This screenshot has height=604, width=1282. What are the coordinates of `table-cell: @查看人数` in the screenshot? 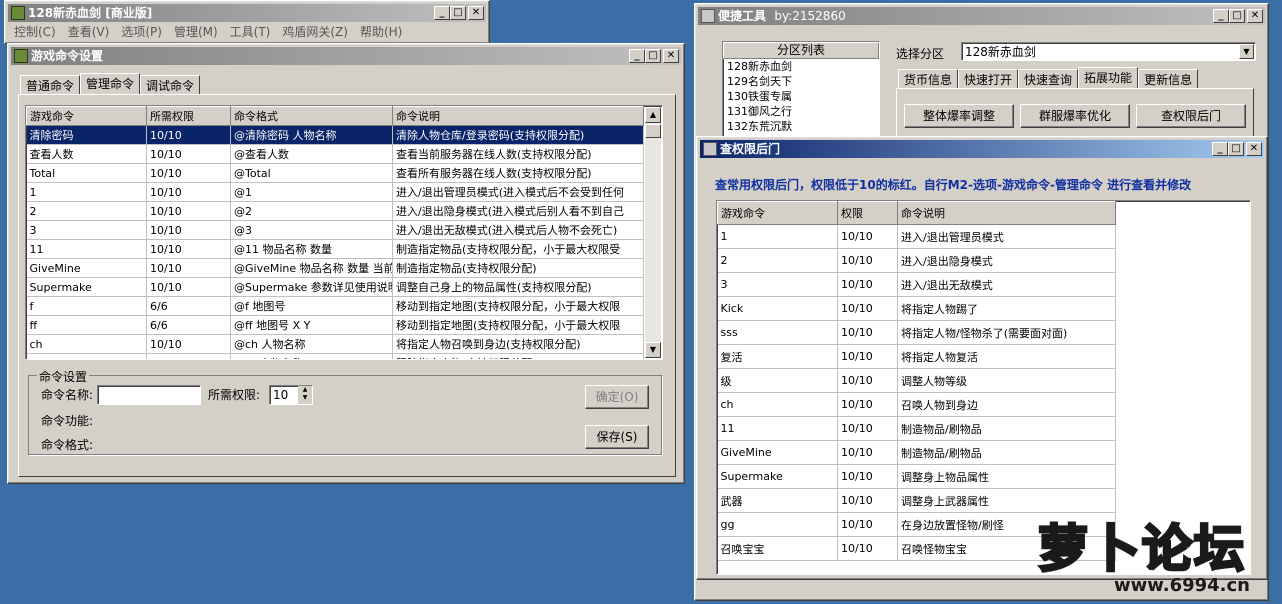 It's located at (311, 154).